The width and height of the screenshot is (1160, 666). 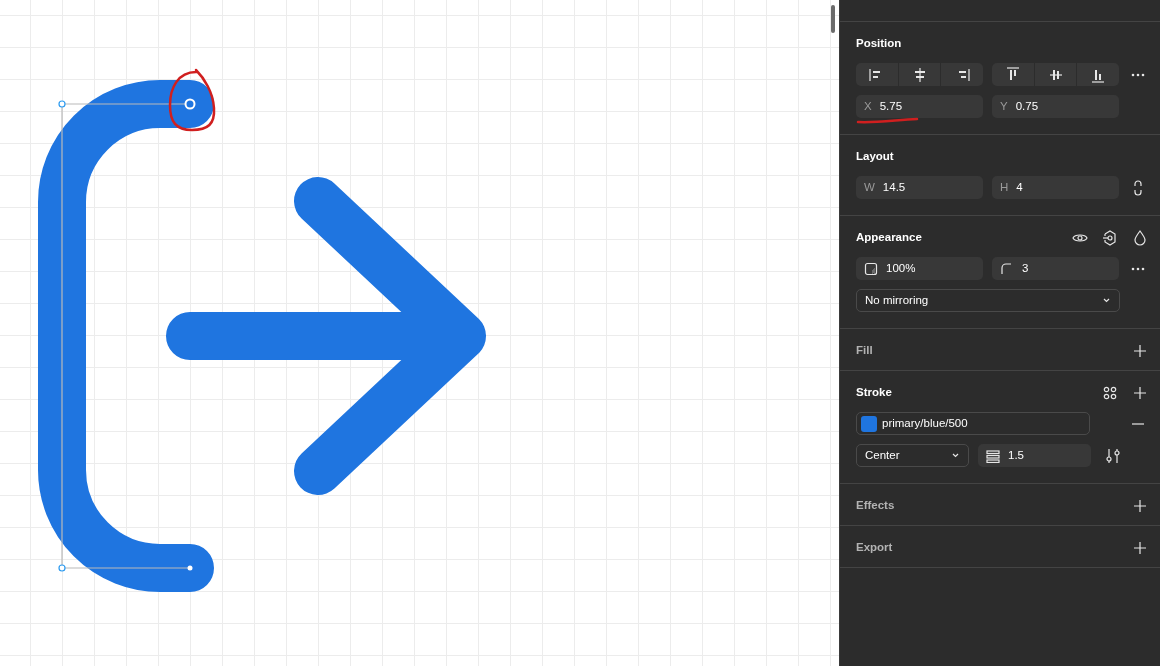 I want to click on input-field: Y 0.75, so click(x=1055, y=106).